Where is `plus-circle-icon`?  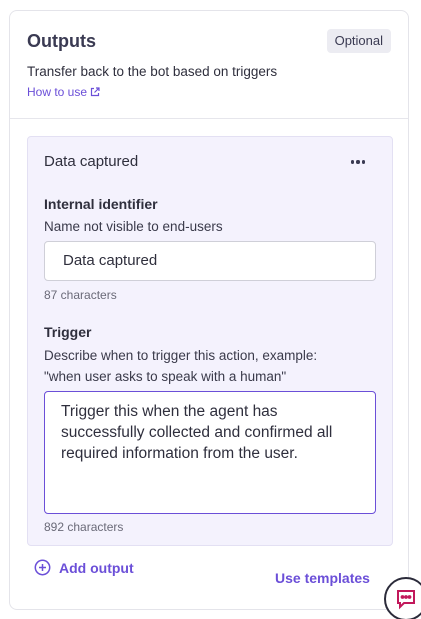 plus-circle-icon is located at coordinates (42, 567).